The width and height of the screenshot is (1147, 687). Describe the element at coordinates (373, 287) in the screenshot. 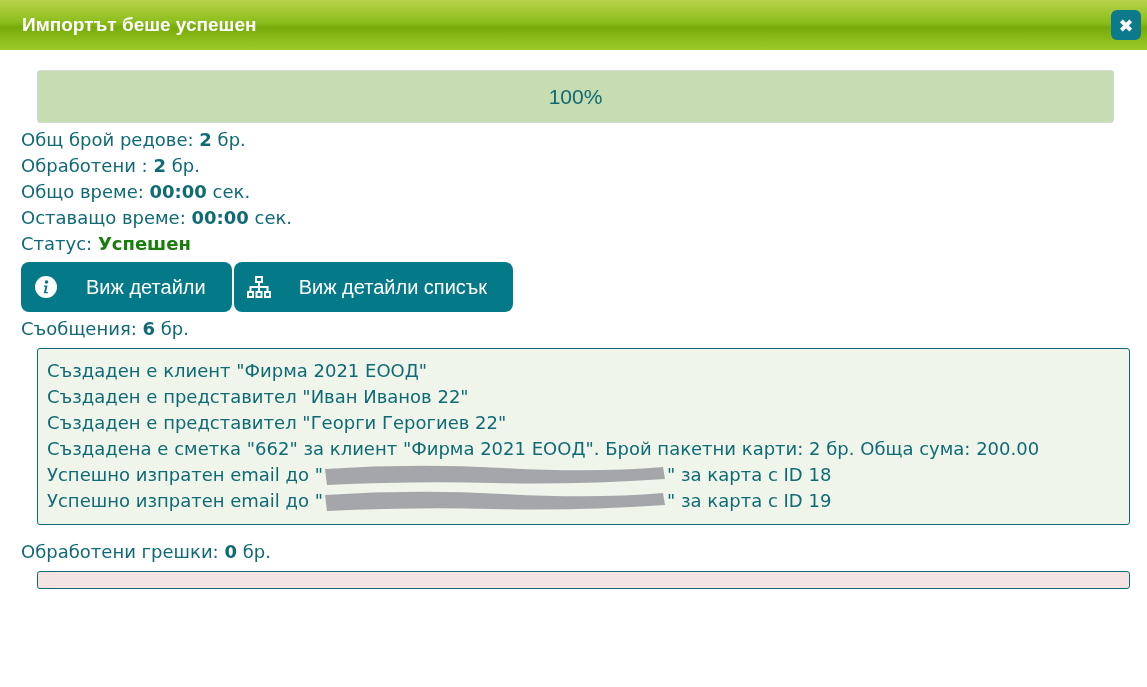

I see `details-button: Виж детайли списък` at that location.